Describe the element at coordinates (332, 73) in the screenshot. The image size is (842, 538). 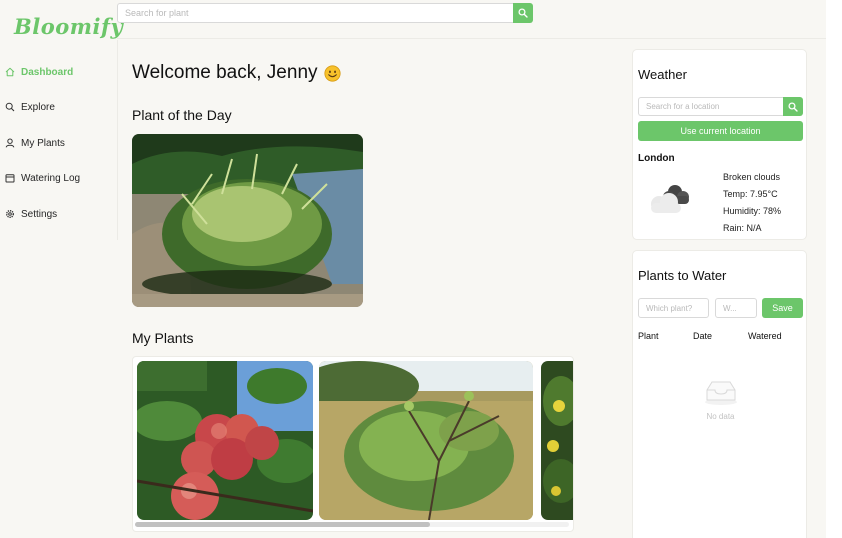
I see `smiley-icon` at that location.